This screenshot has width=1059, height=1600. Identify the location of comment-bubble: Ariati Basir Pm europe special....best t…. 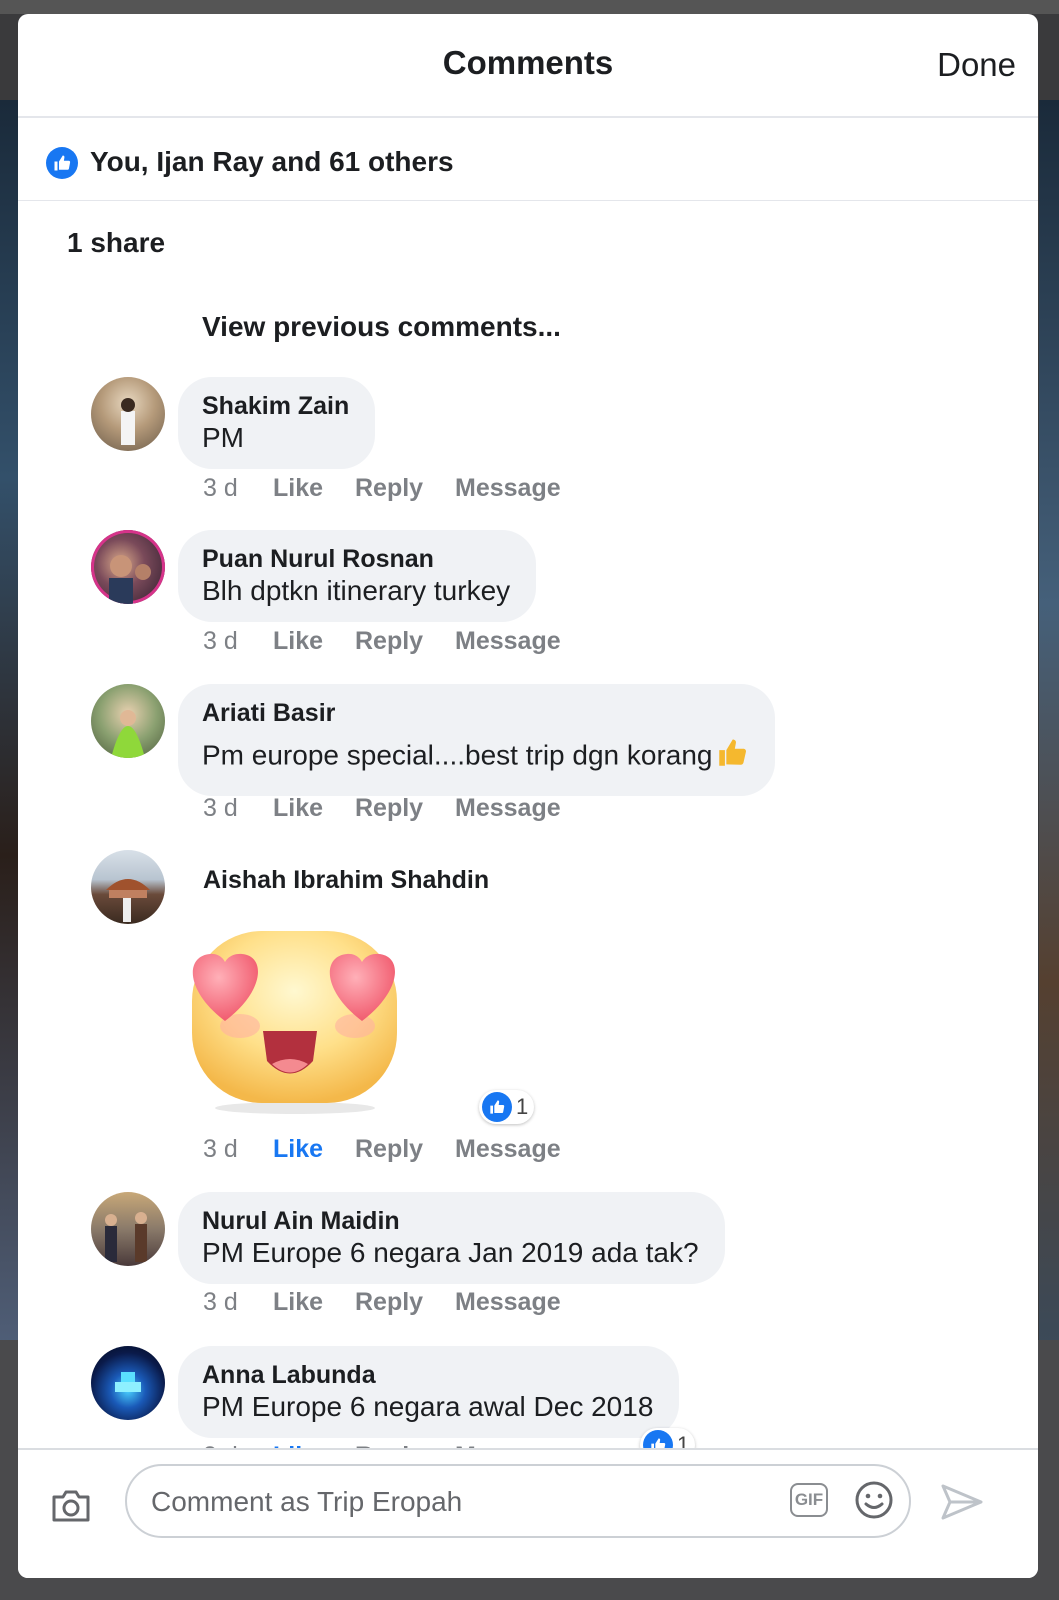
(476, 740).